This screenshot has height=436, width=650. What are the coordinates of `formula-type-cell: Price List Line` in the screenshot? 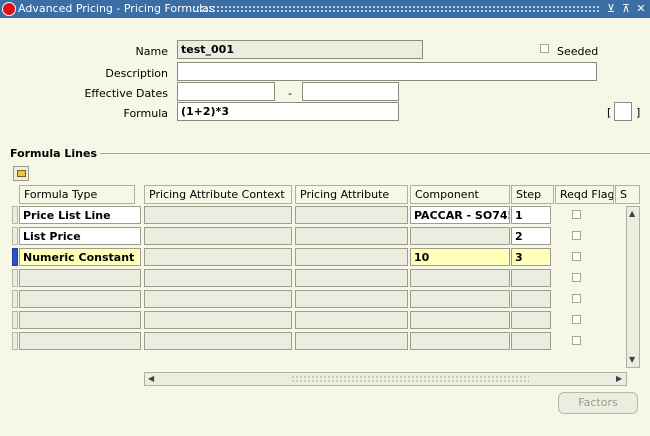 It's located at (80, 215).